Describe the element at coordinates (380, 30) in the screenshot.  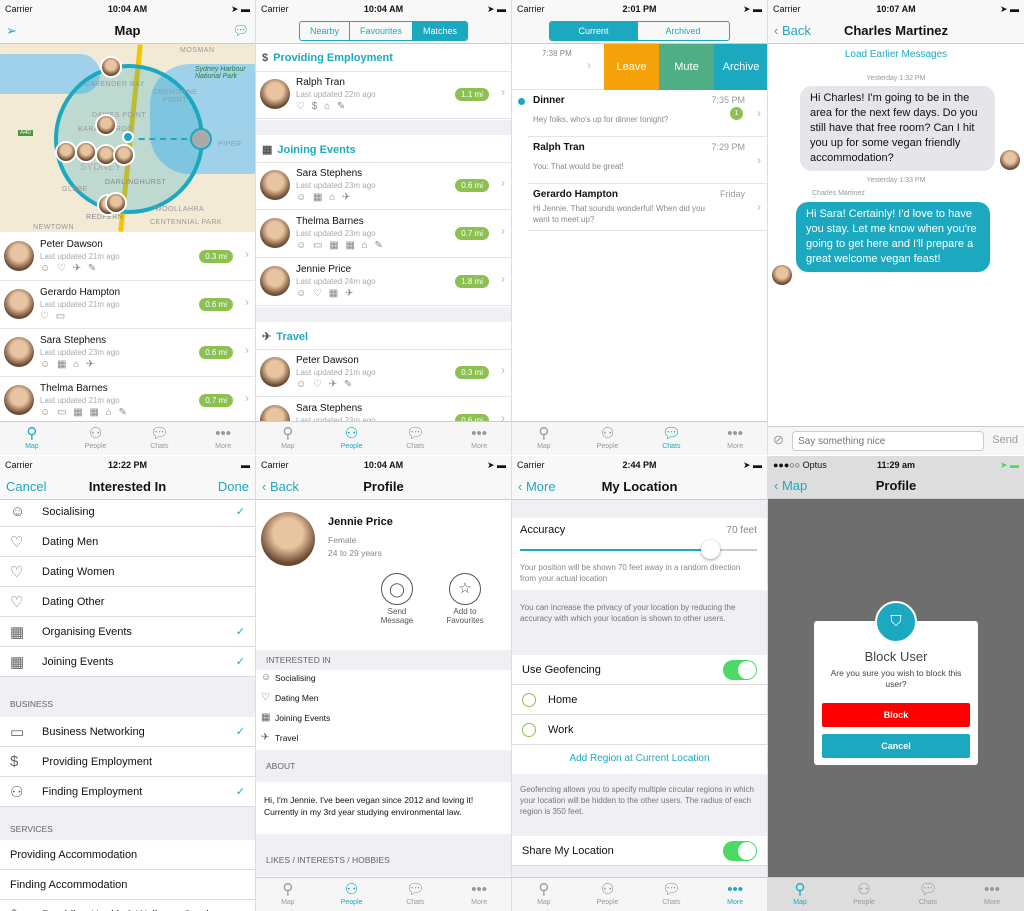
I see `tab-favourites: Favourites` at that location.